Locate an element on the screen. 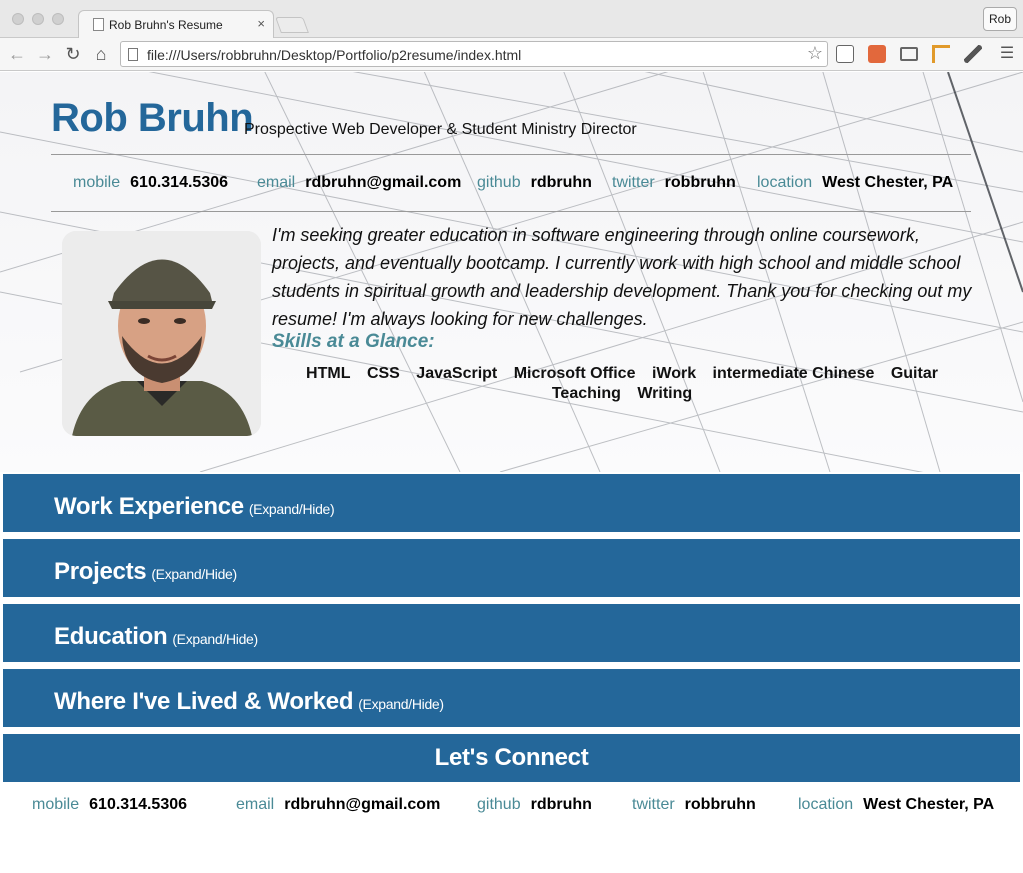  skill-item: Teaching is located at coordinates (586, 393).